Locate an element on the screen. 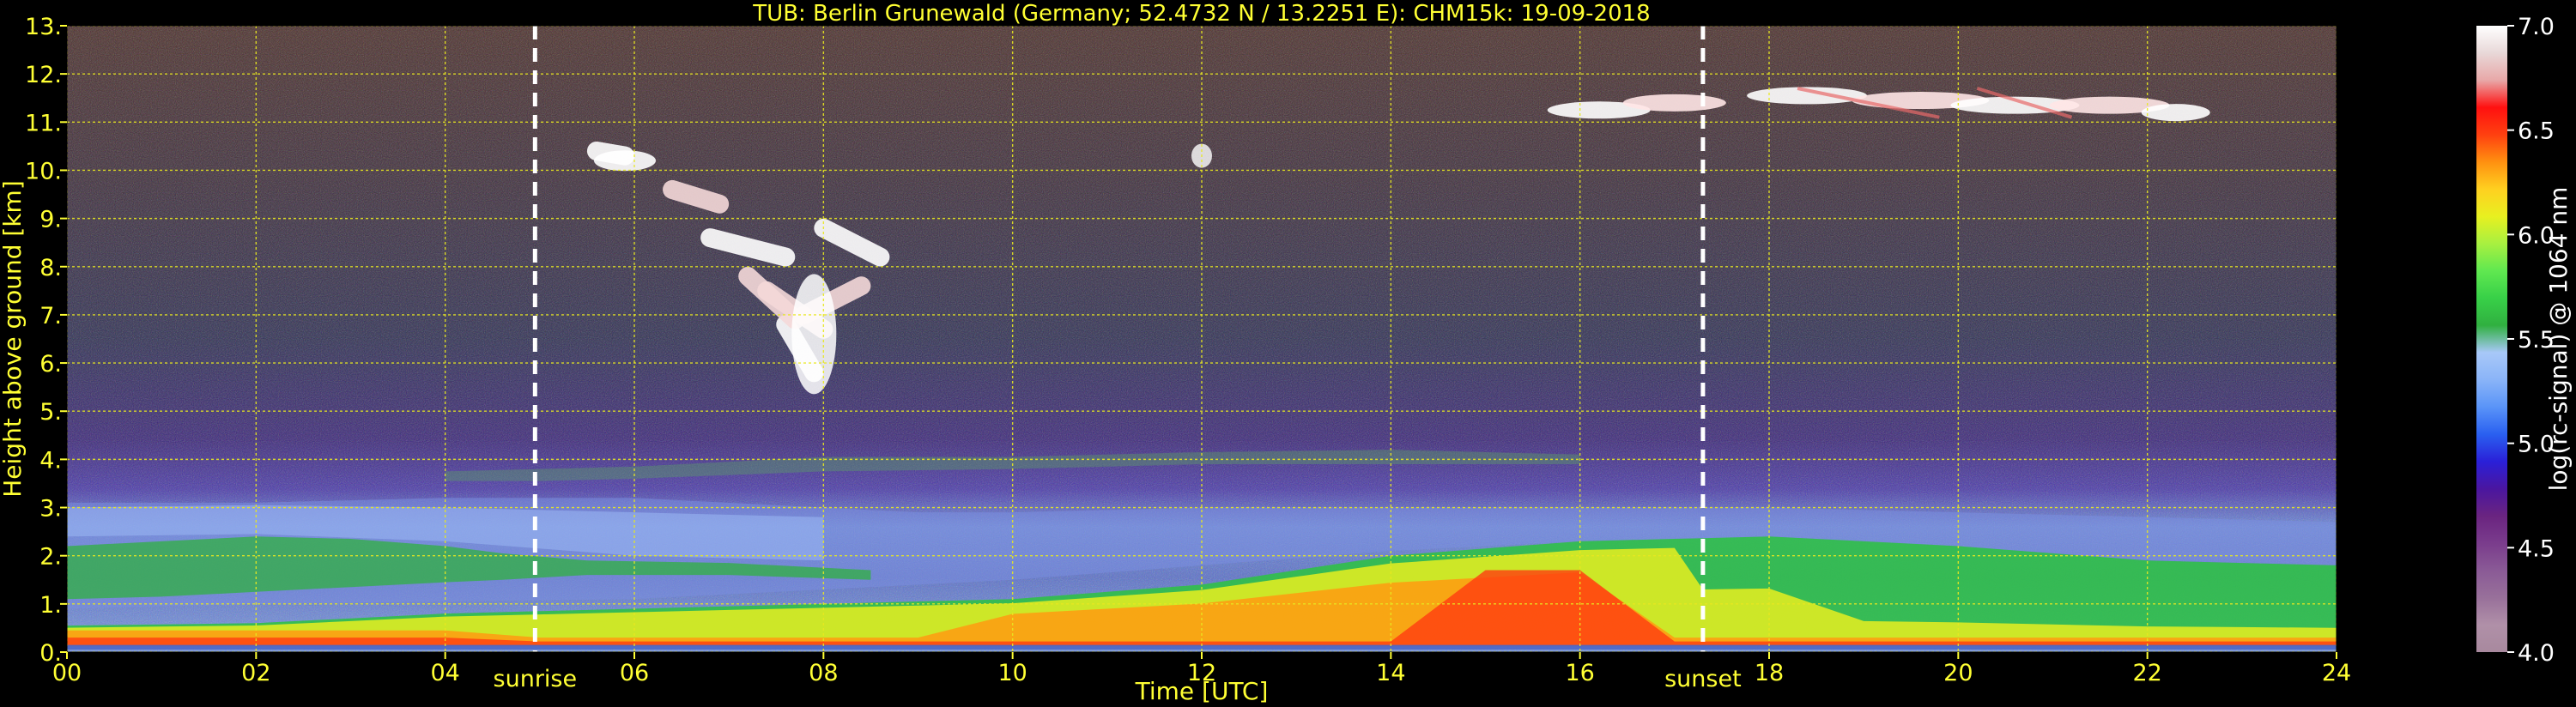 The image size is (2576, 707). x-tick-label: 22 is located at coordinates (2146, 673).